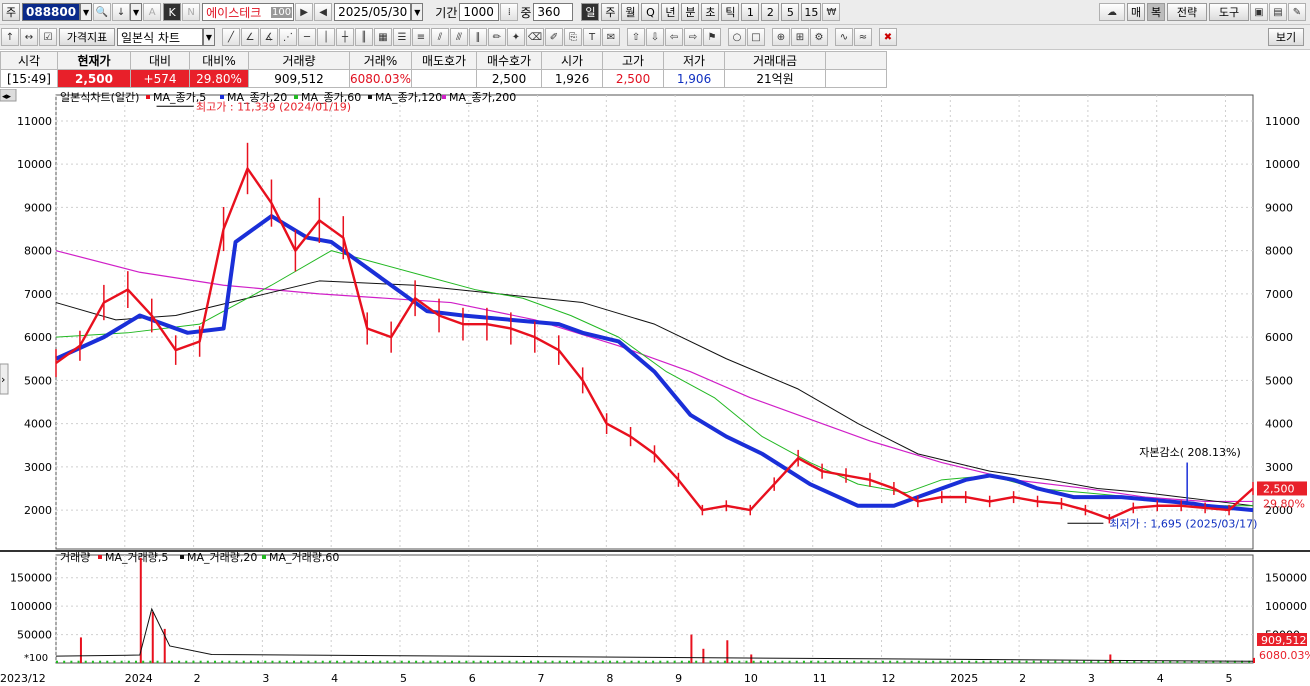  I want to click on tools-button: 도구, so click(1229, 12).